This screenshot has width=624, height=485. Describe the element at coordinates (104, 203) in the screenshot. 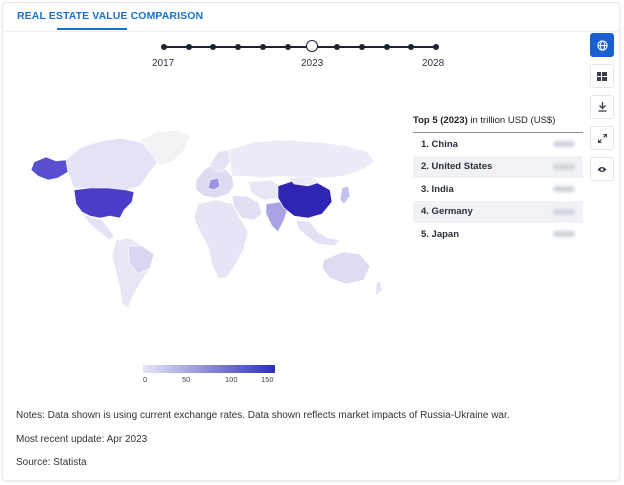

I see `map-region-united-states` at that location.